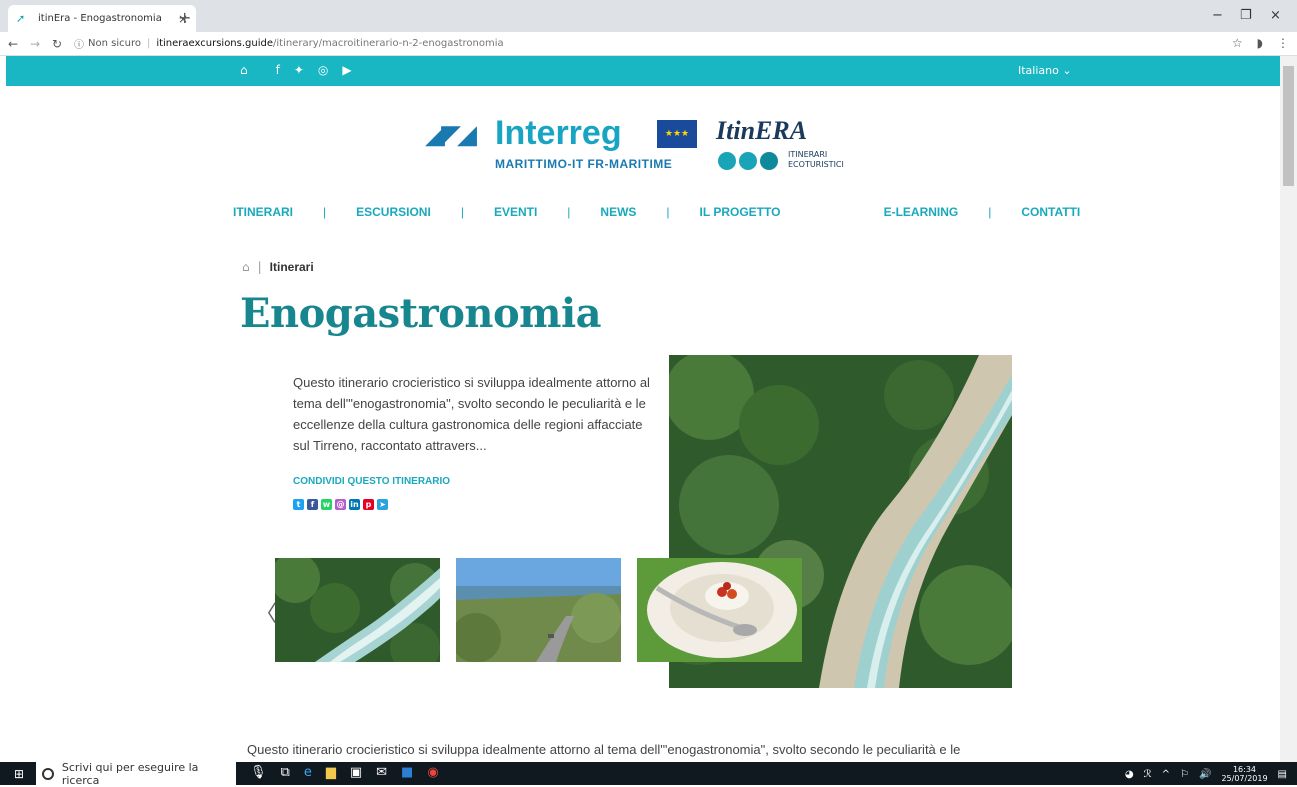  What do you see at coordinates (1148, 774) in the screenshot?
I see `people-icon: ℛ` at bounding box center [1148, 774].